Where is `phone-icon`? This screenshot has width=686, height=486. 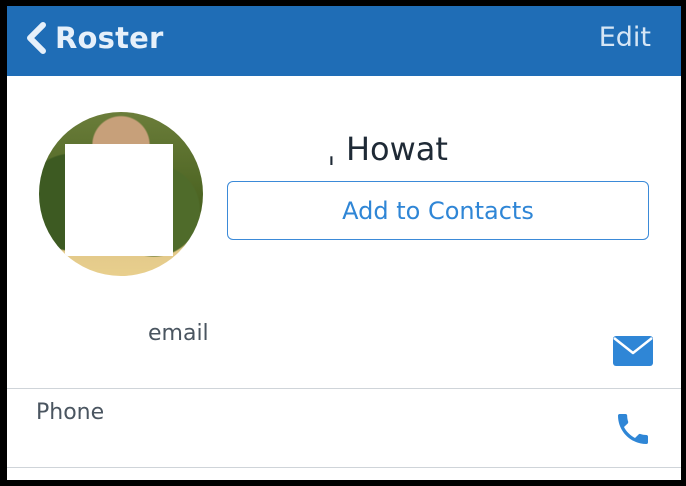
phone-icon is located at coordinates (633, 429).